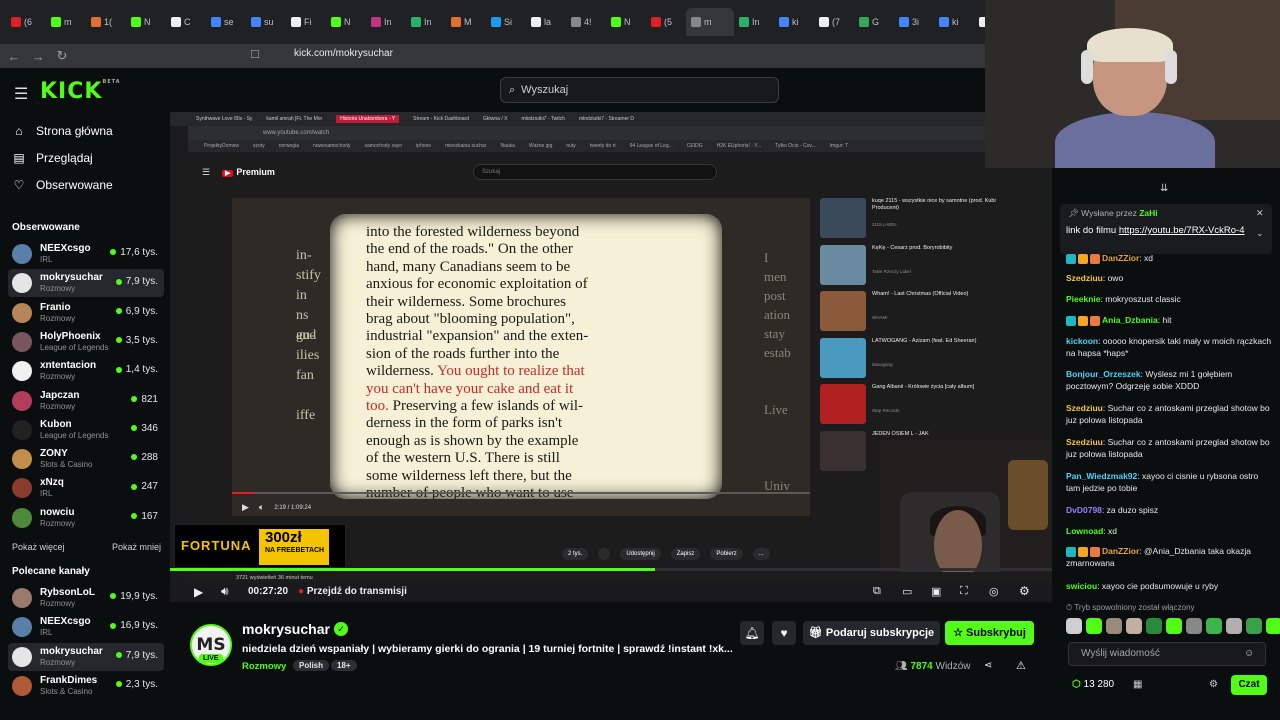  Describe the element at coordinates (86, 371) in the screenshot. I see `sidebar-channel: xntentacion Rozmowy 1,4 tys.` at that location.